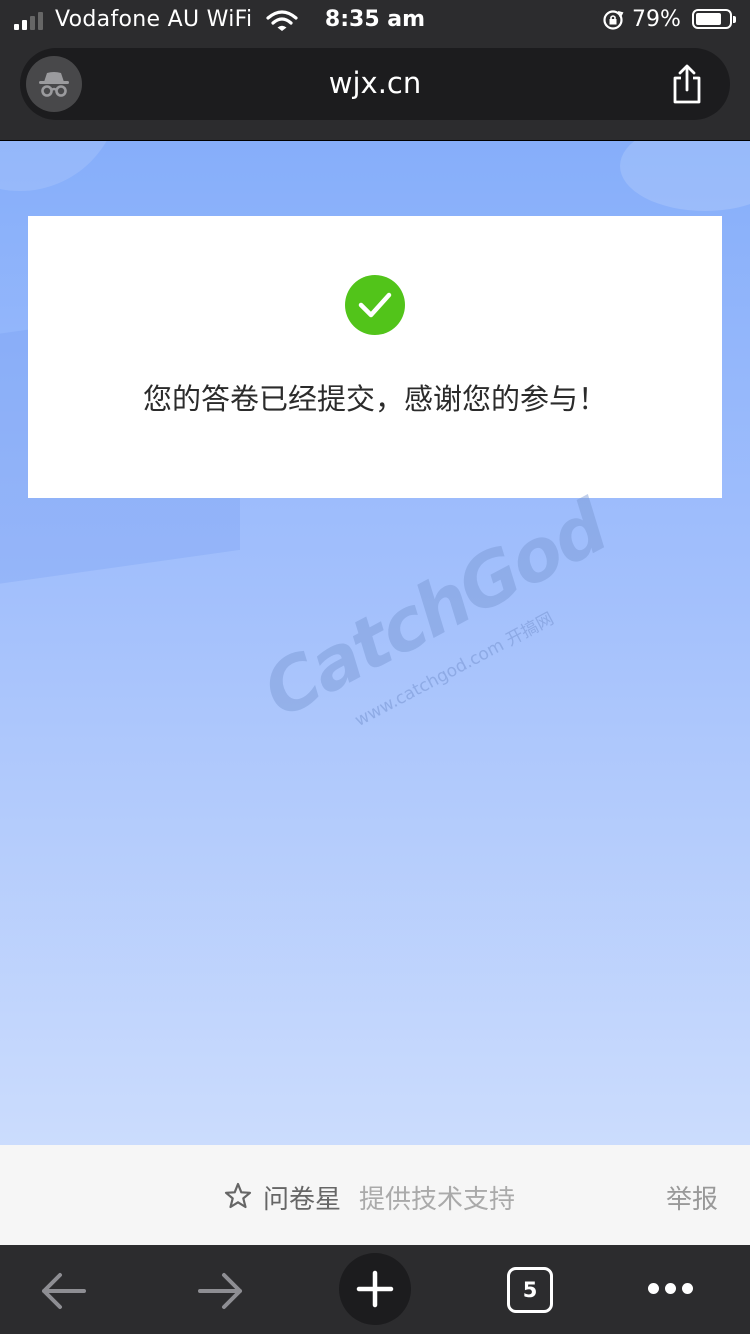 The image size is (750, 1334). Describe the element at coordinates (687, 84) in the screenshot. I see `share-icon` at that location.